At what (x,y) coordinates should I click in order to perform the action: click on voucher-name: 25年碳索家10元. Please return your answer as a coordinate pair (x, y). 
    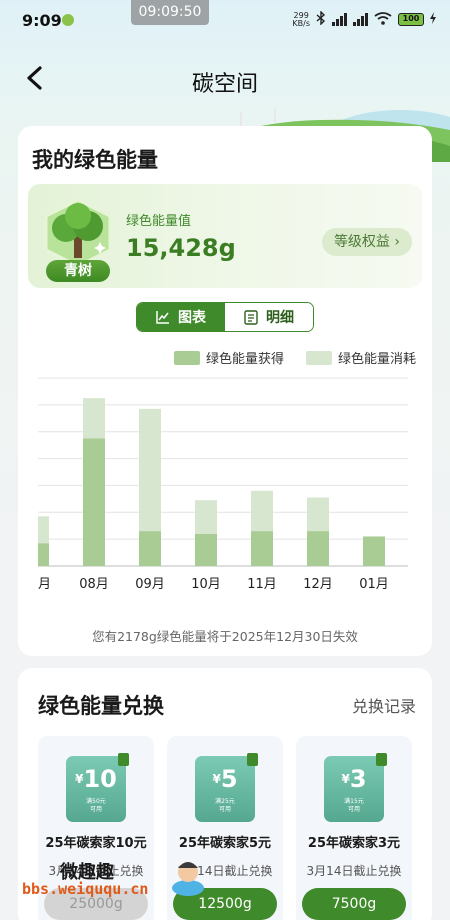
    Looking at the image, I should click on (96, 843).